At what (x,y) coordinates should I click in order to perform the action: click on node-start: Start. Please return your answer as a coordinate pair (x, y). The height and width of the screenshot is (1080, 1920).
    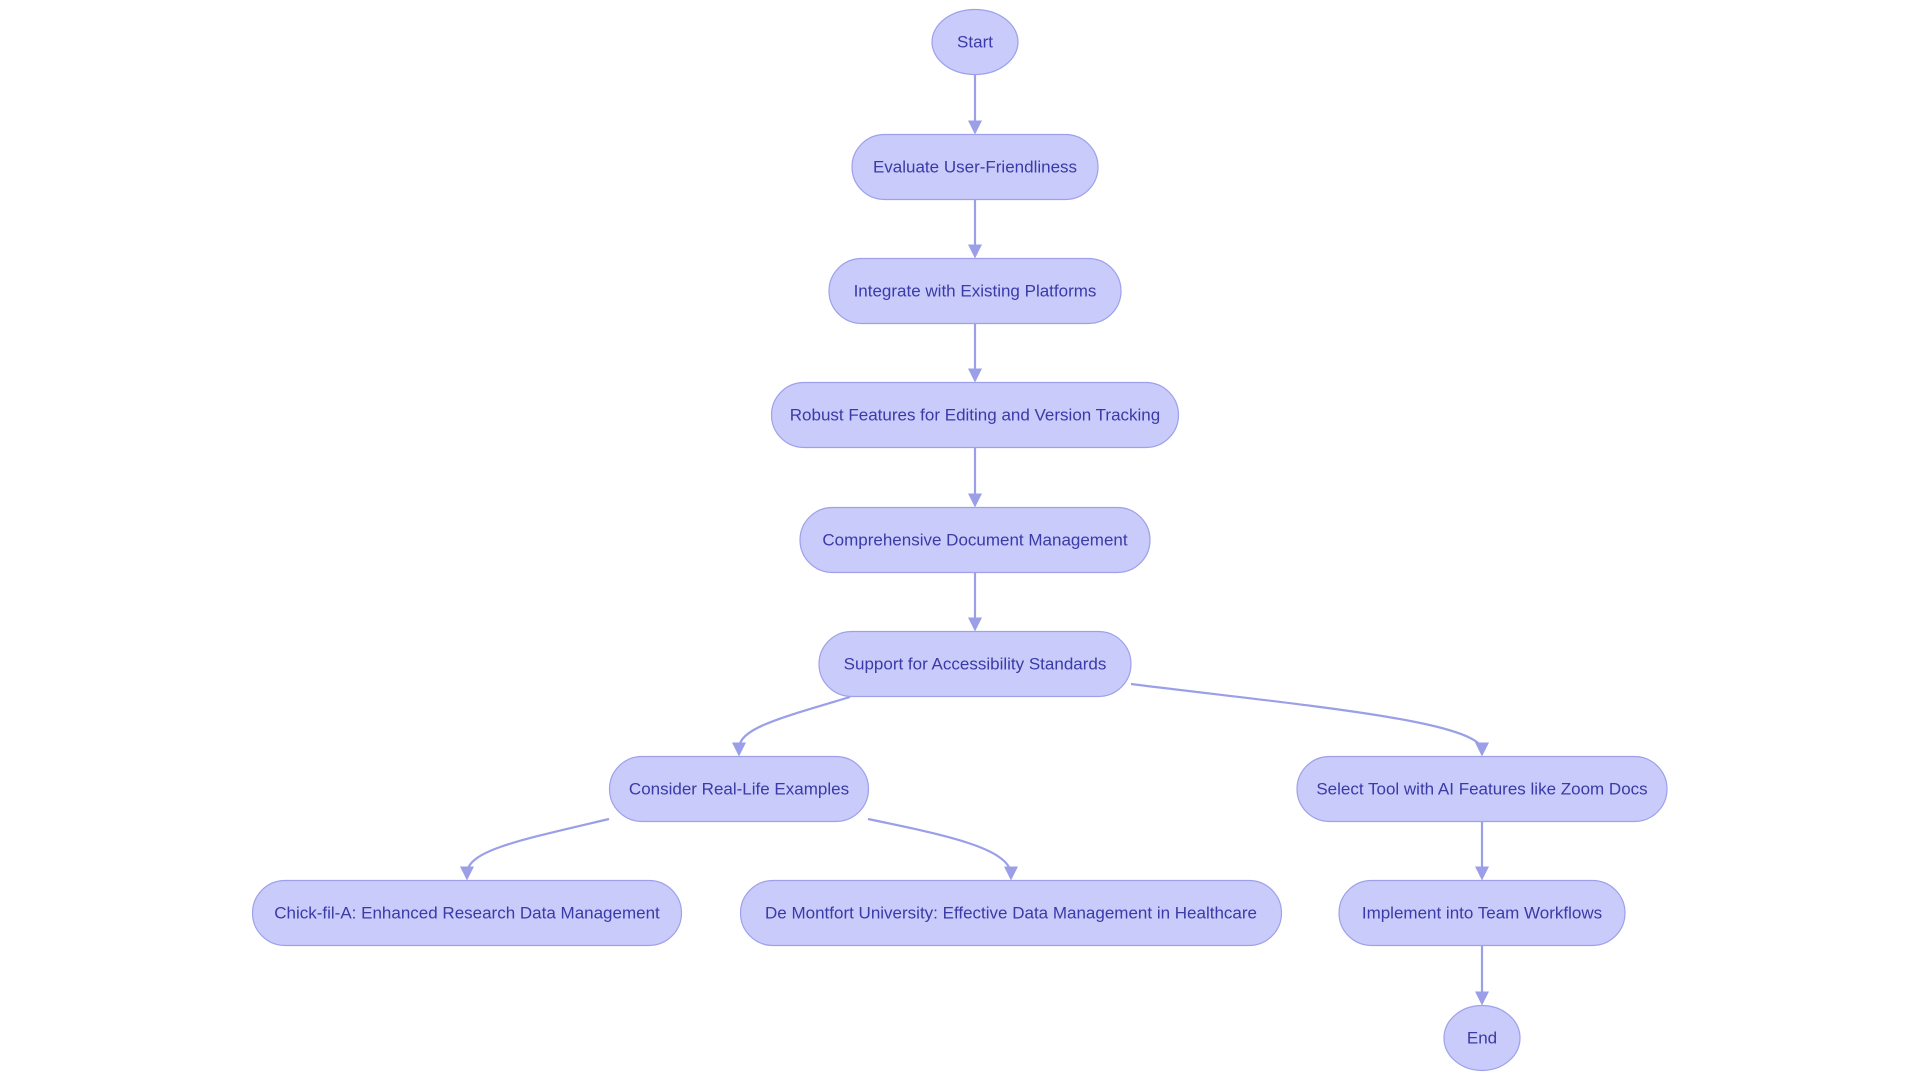
    Looking at the image, I should click on (975, 42).